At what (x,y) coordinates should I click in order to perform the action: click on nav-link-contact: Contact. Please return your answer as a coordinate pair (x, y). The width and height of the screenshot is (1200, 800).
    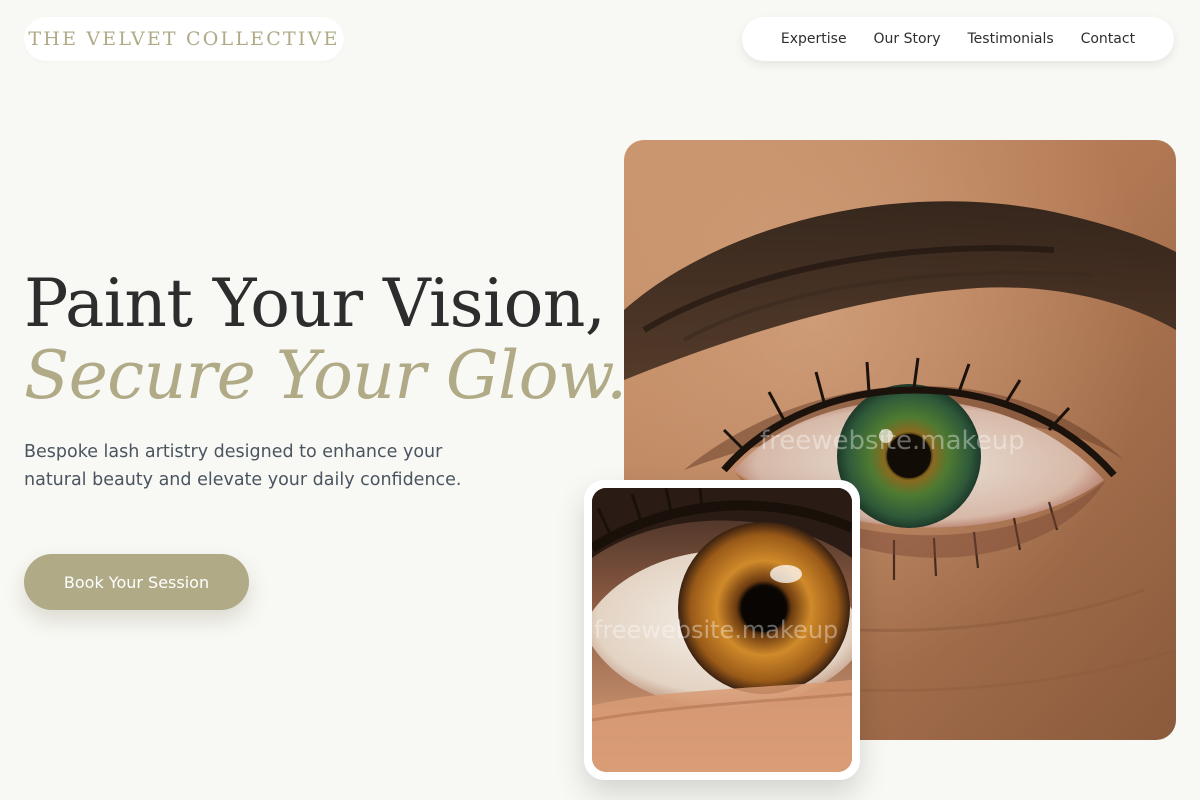
    Looking at the image, I should click on (1108, 39).